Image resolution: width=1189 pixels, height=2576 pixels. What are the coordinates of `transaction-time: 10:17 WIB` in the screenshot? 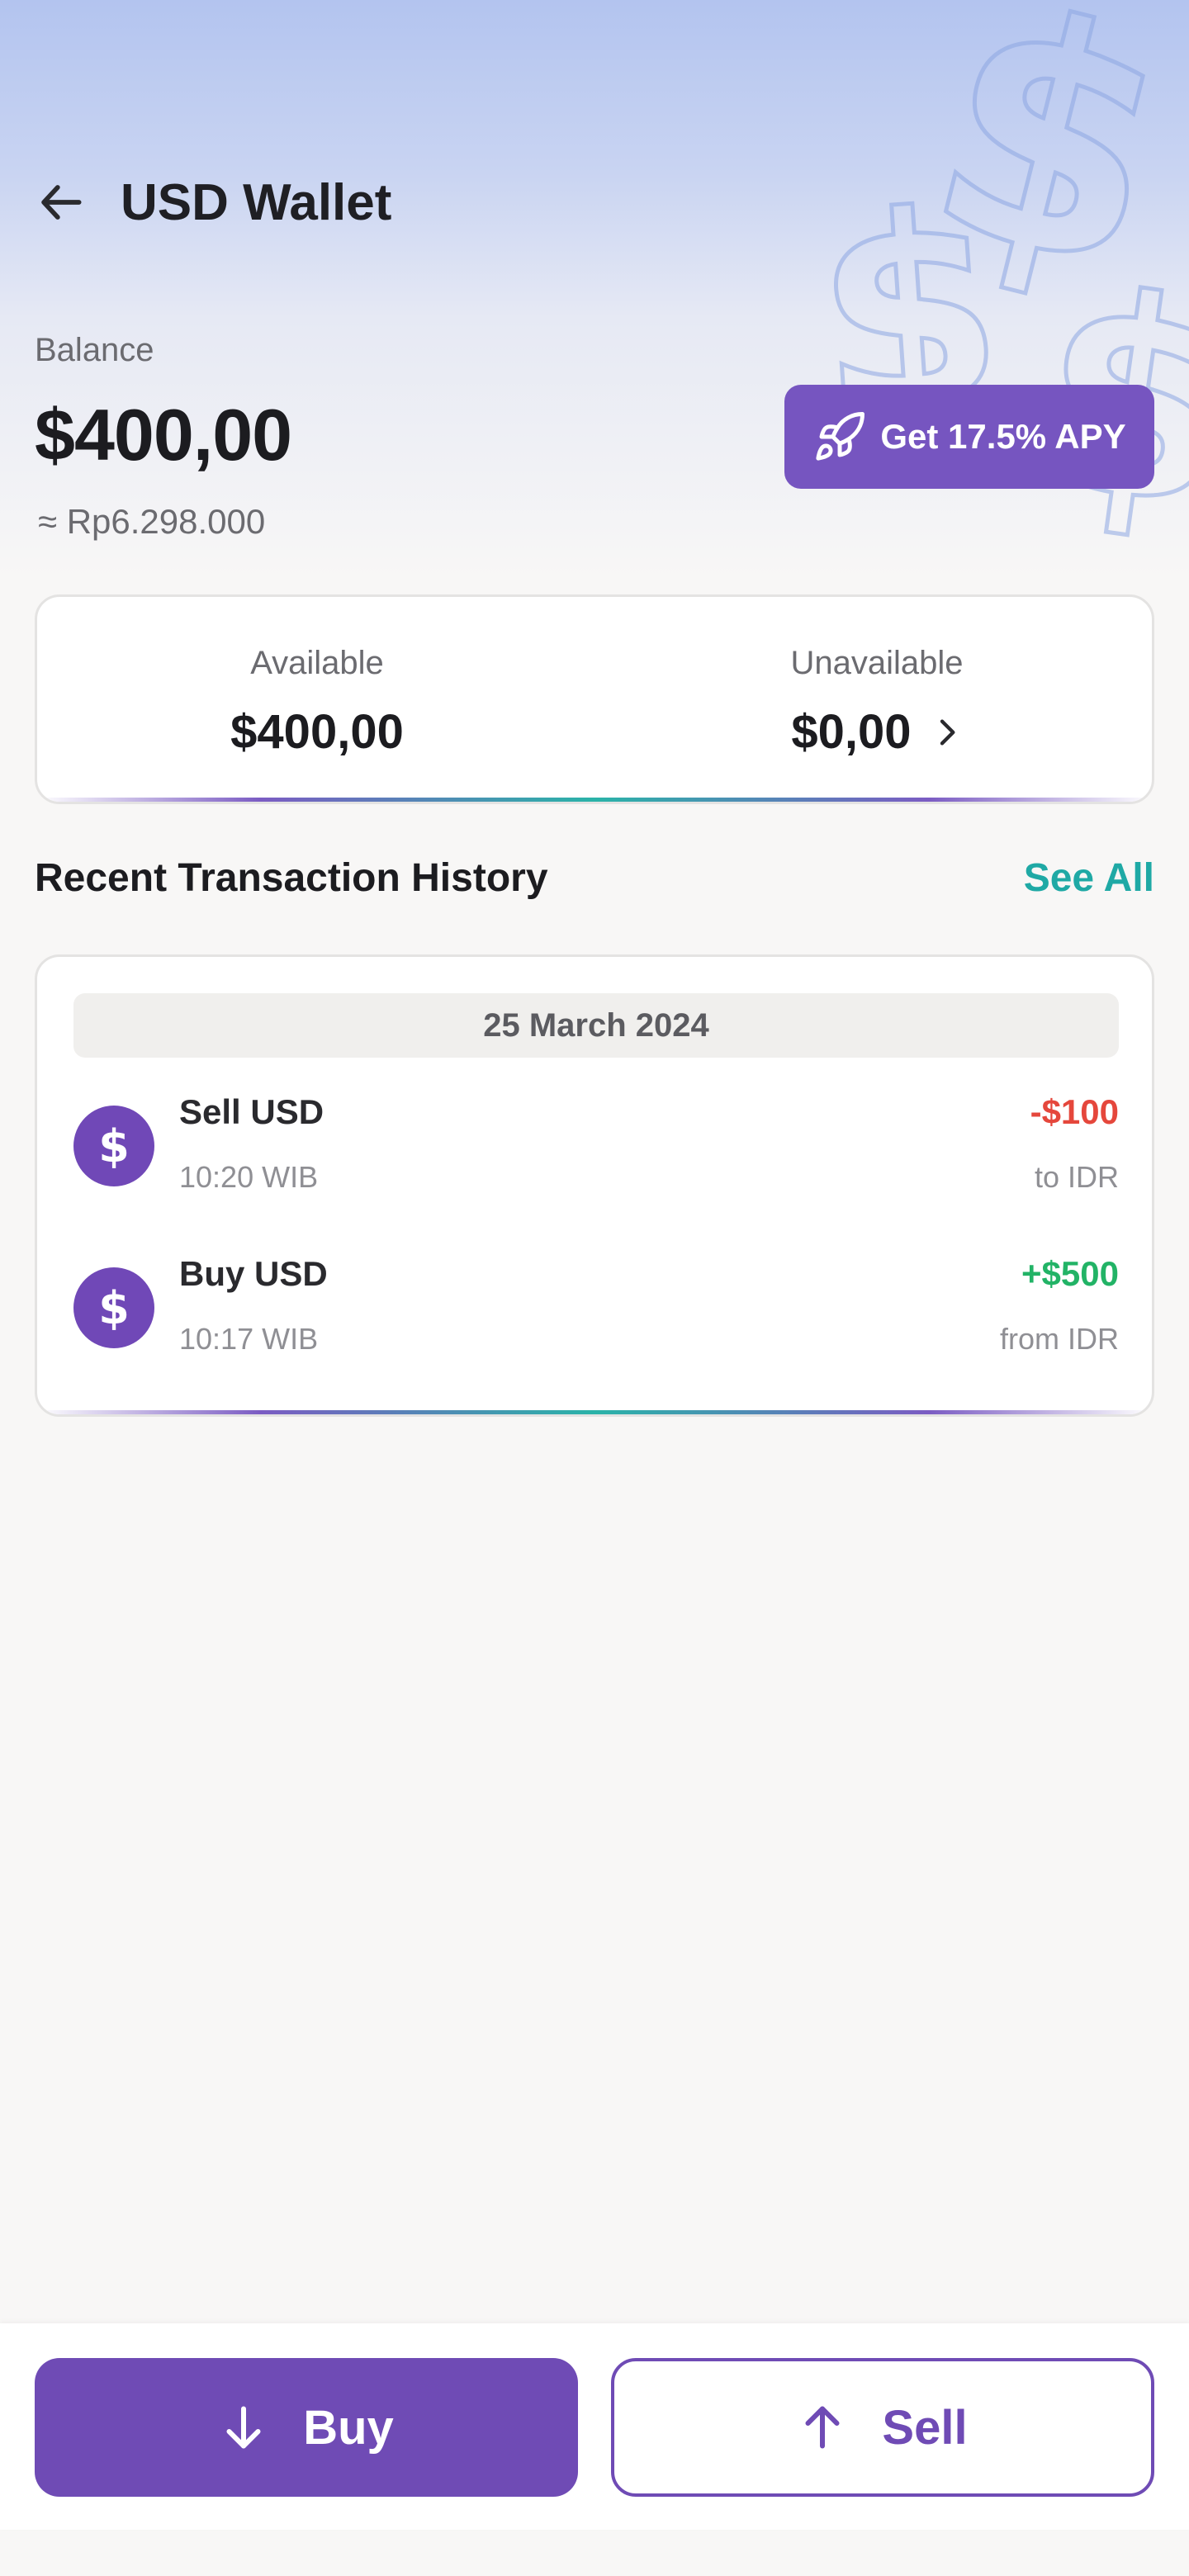 It's located at (249, 1339).